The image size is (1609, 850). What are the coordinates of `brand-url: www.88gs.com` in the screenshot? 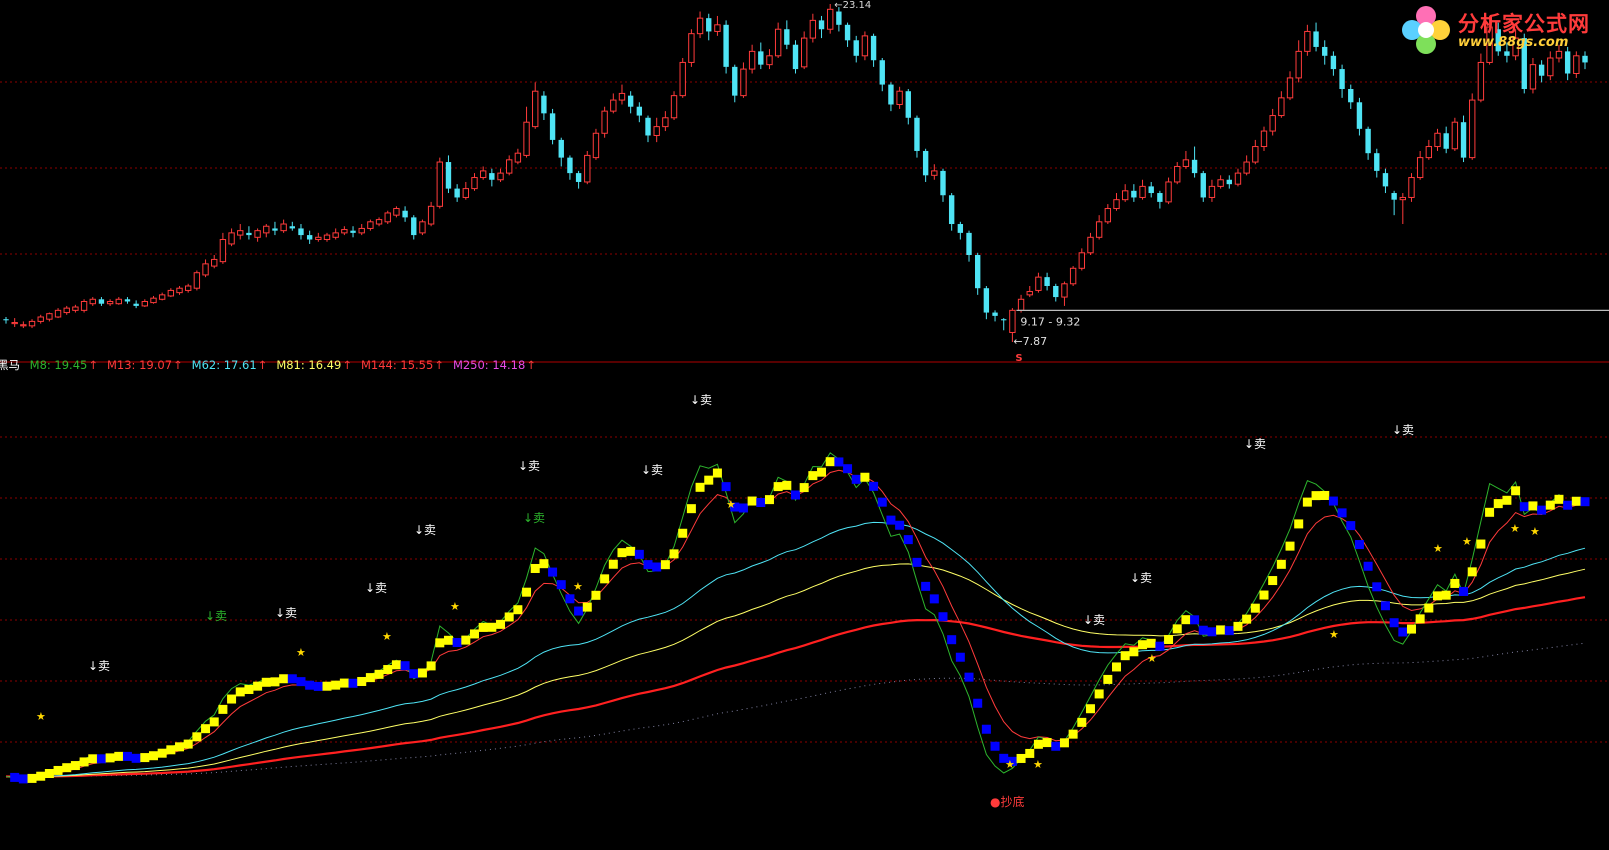 It's located at (1513, 42).